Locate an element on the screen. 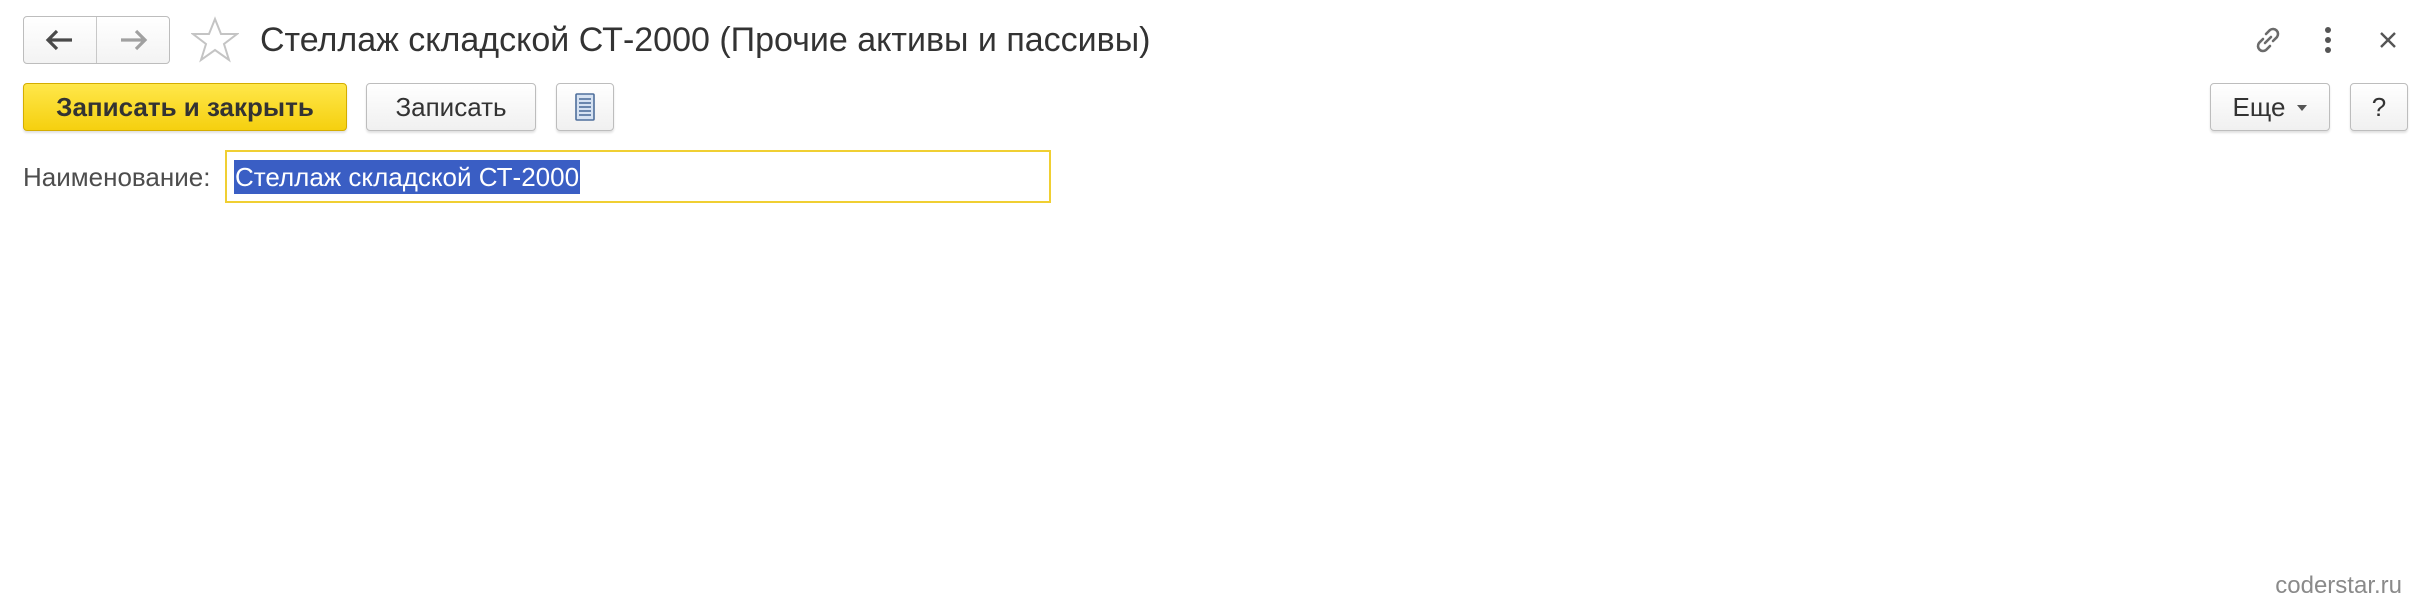  star-outline-icon is located at coordinates (215, 39).